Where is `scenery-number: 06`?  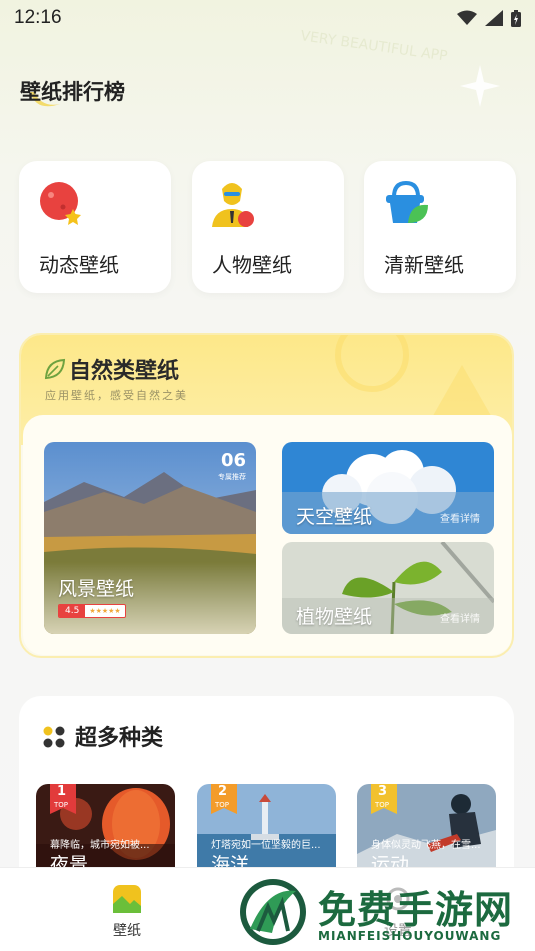 scenery-number: 06 is located at coordinates (233, 460).